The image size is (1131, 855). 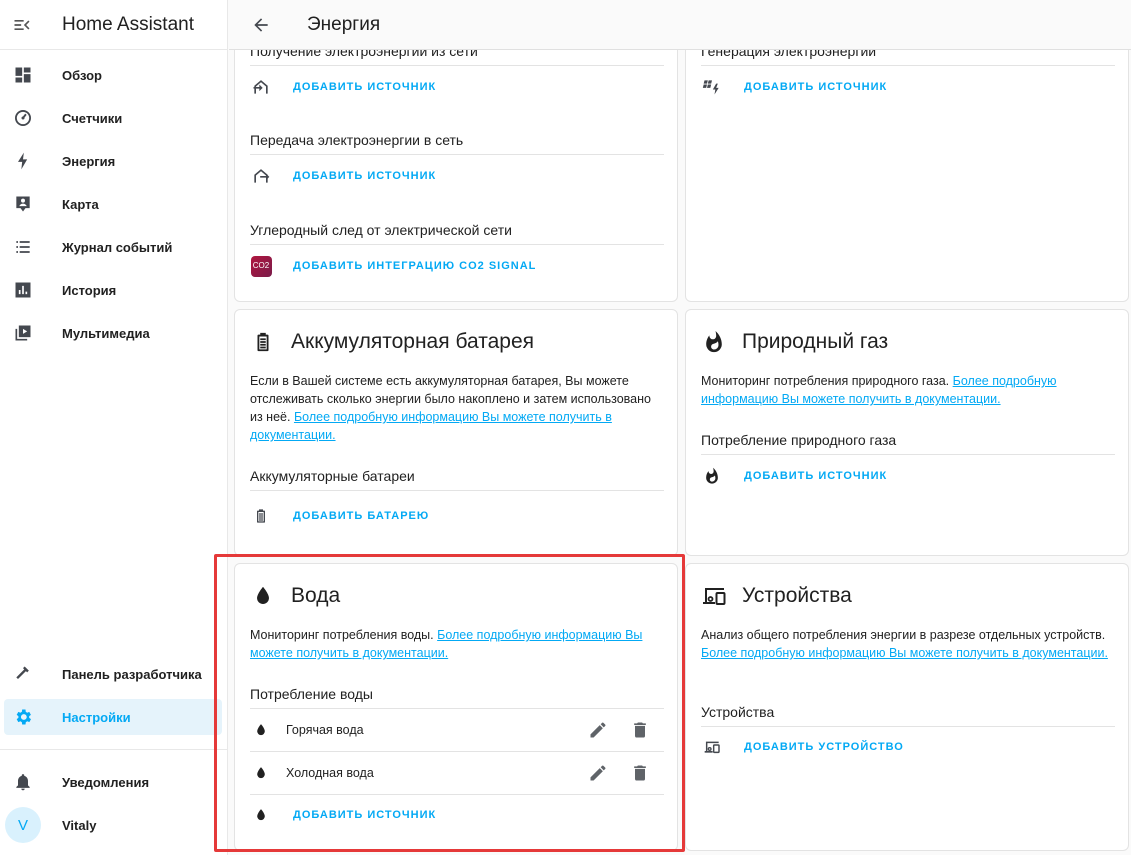 I want to click on card-title: Вода, so click(x=316, y=595).